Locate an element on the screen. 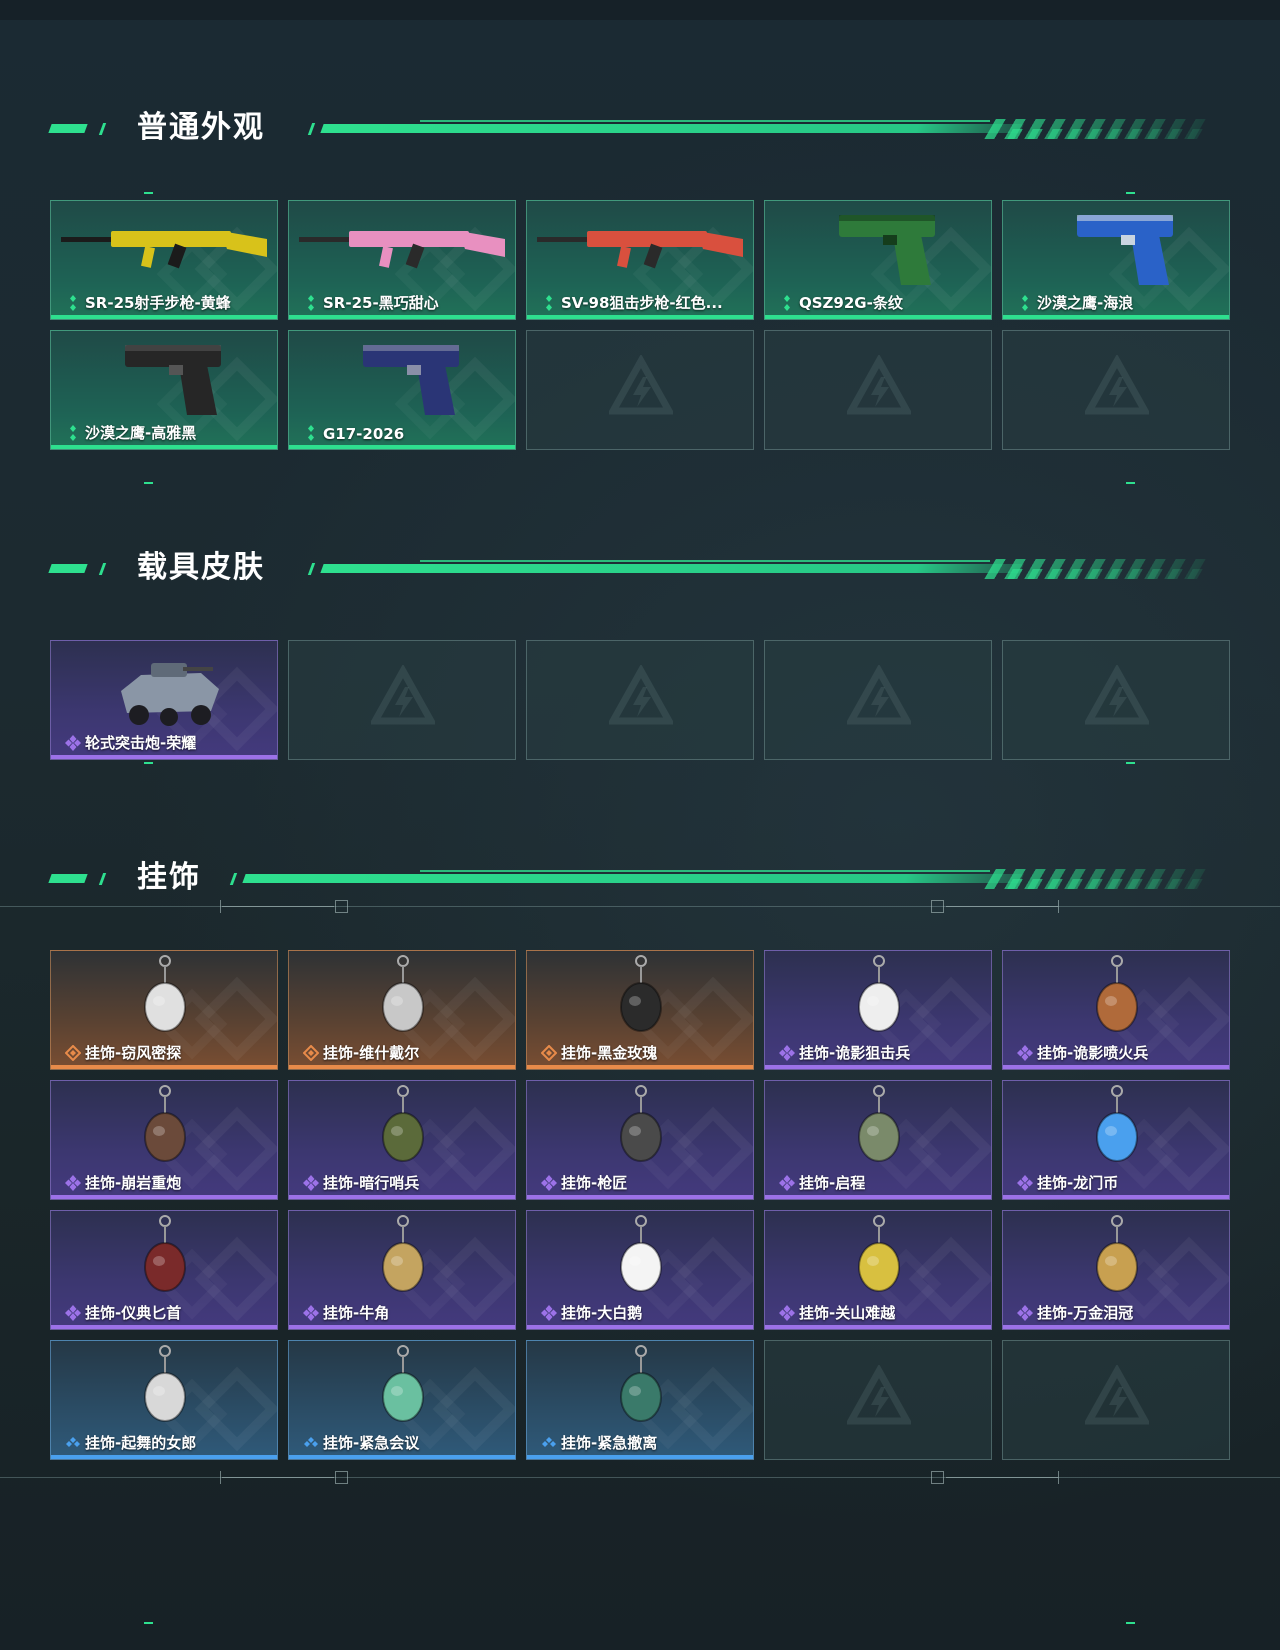 The image size is (1280, 1650). item-card: 挂饰-紧急撤离 is located at coordinates (640, 1400).